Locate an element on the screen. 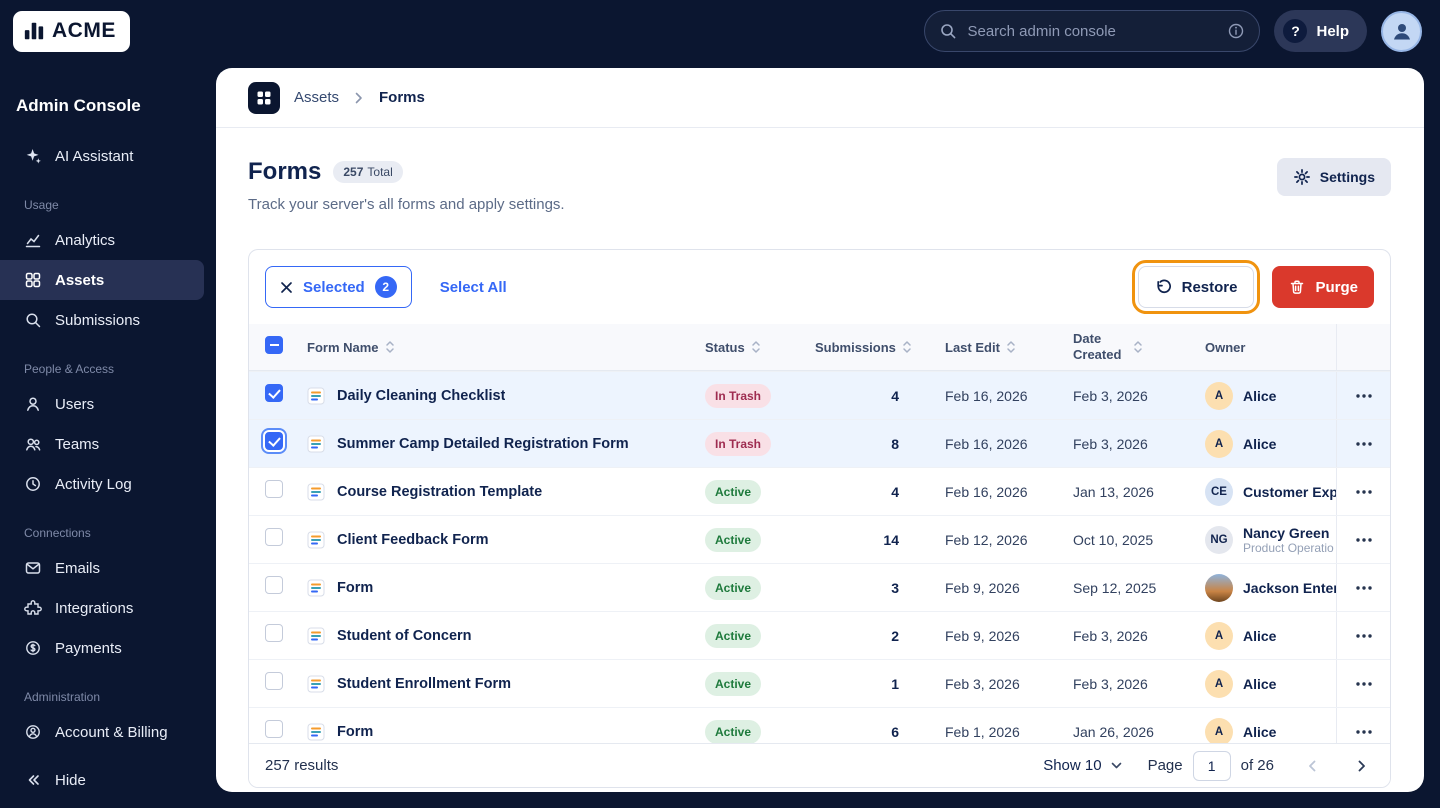 The width and height of the screenshot is (1440, 808). sidebar-item-assets: Assets is located at coordinates (102, 280).